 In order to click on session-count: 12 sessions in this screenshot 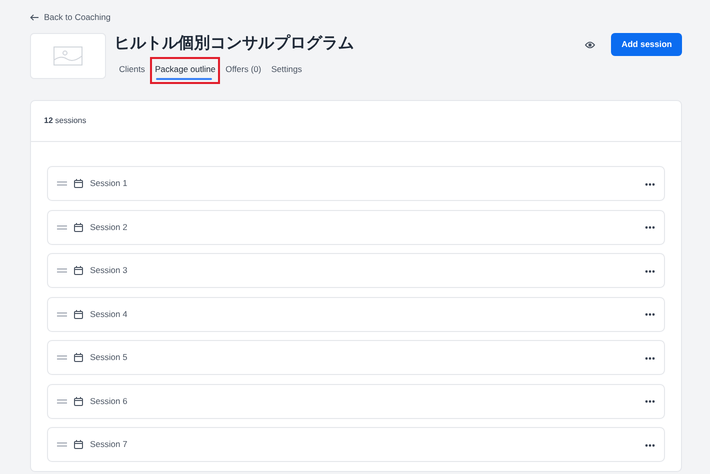, I will do `click(65, 121)`.